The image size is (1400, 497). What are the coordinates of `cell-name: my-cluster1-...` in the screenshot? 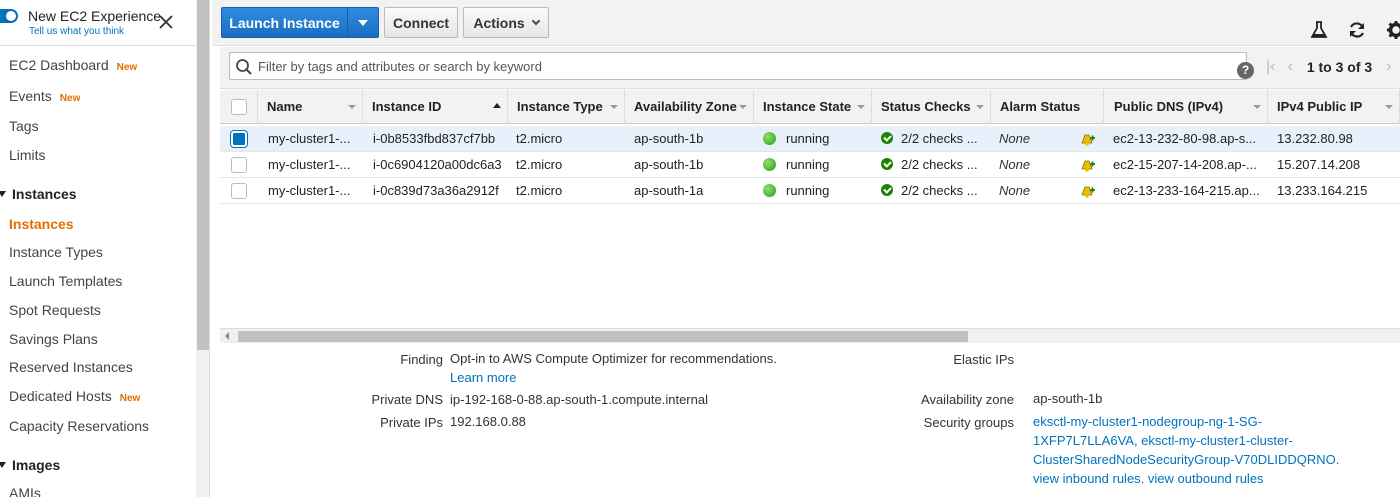 It's located at (309, 164).